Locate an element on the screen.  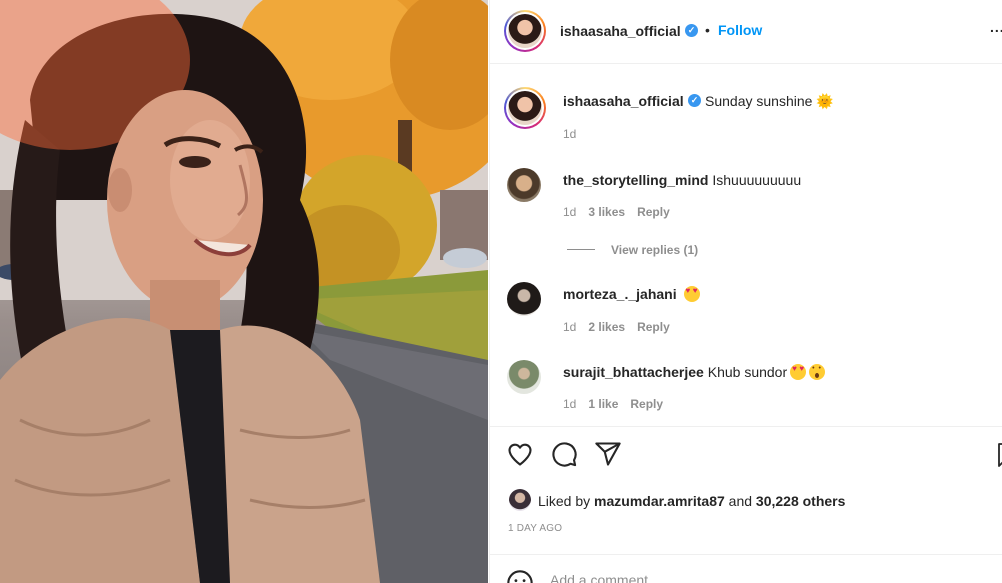
actions-divider is located at coordinates (746, 426).